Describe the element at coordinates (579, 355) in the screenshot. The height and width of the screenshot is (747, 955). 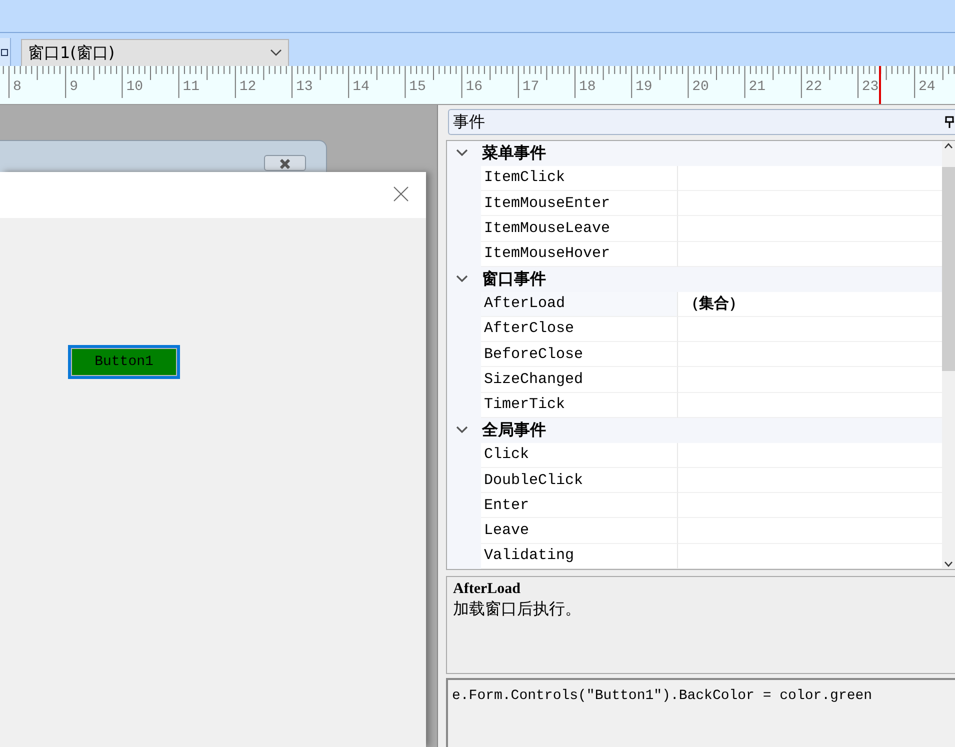
I see `event-name-cell: BeforeClose` at that location.